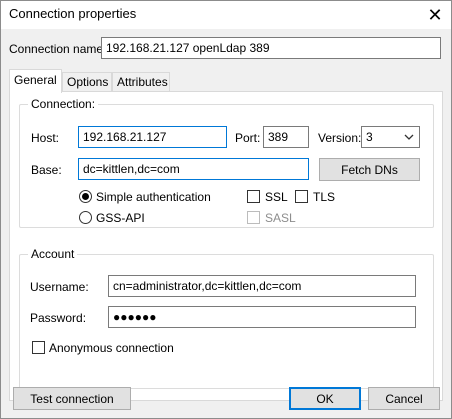 This screenshot has width=452, height=419. I want to click on test-connection-button: Test connection, so click(72, 398).